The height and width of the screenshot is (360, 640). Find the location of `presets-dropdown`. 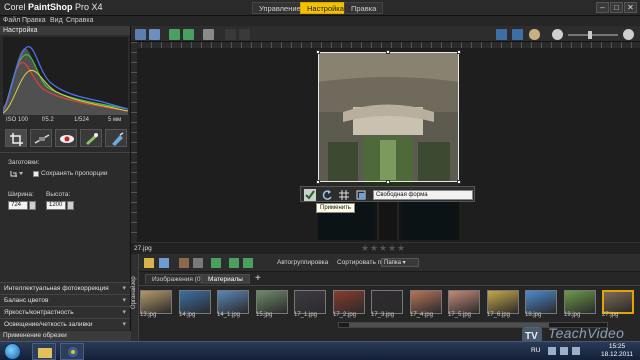

presets-dropdown is located at coordinates (17, 173).